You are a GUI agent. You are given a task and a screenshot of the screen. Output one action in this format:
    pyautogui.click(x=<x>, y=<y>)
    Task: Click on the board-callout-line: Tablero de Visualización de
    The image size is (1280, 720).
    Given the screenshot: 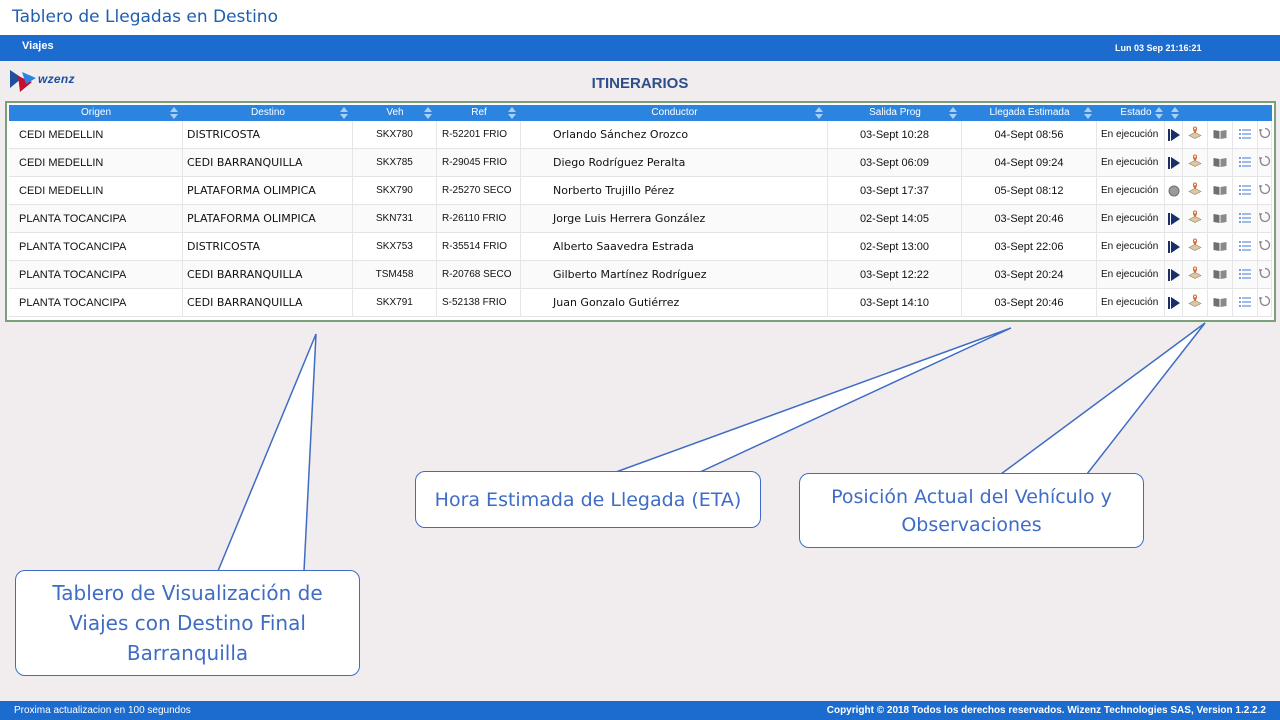 What is the action you would take?
    pyautogui.click(x=187, y=593)
    